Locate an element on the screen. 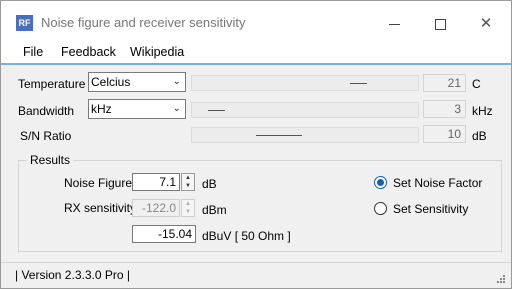  bandwidth-slider is located at coordinates (305, 110).